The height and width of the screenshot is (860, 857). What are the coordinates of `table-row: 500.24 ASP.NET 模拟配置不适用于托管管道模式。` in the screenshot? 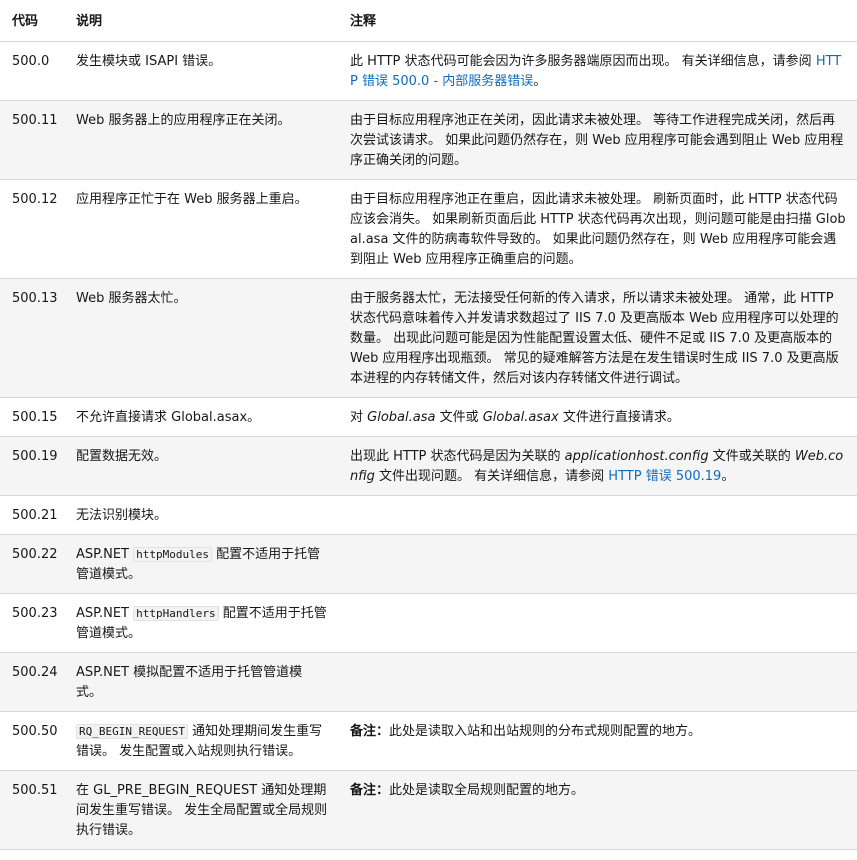 It's located at (428, 682).